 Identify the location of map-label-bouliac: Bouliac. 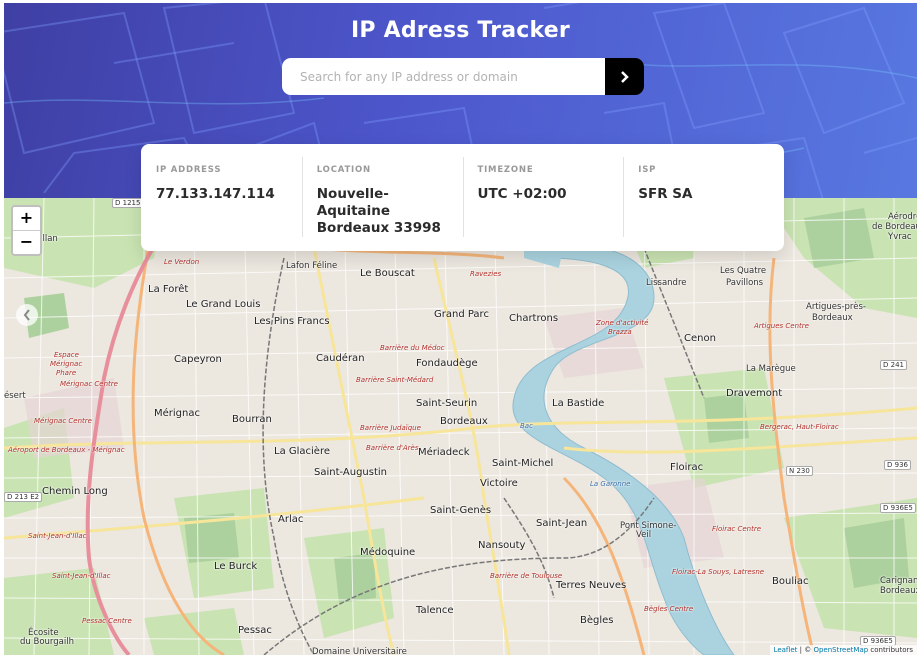
(790, 581).